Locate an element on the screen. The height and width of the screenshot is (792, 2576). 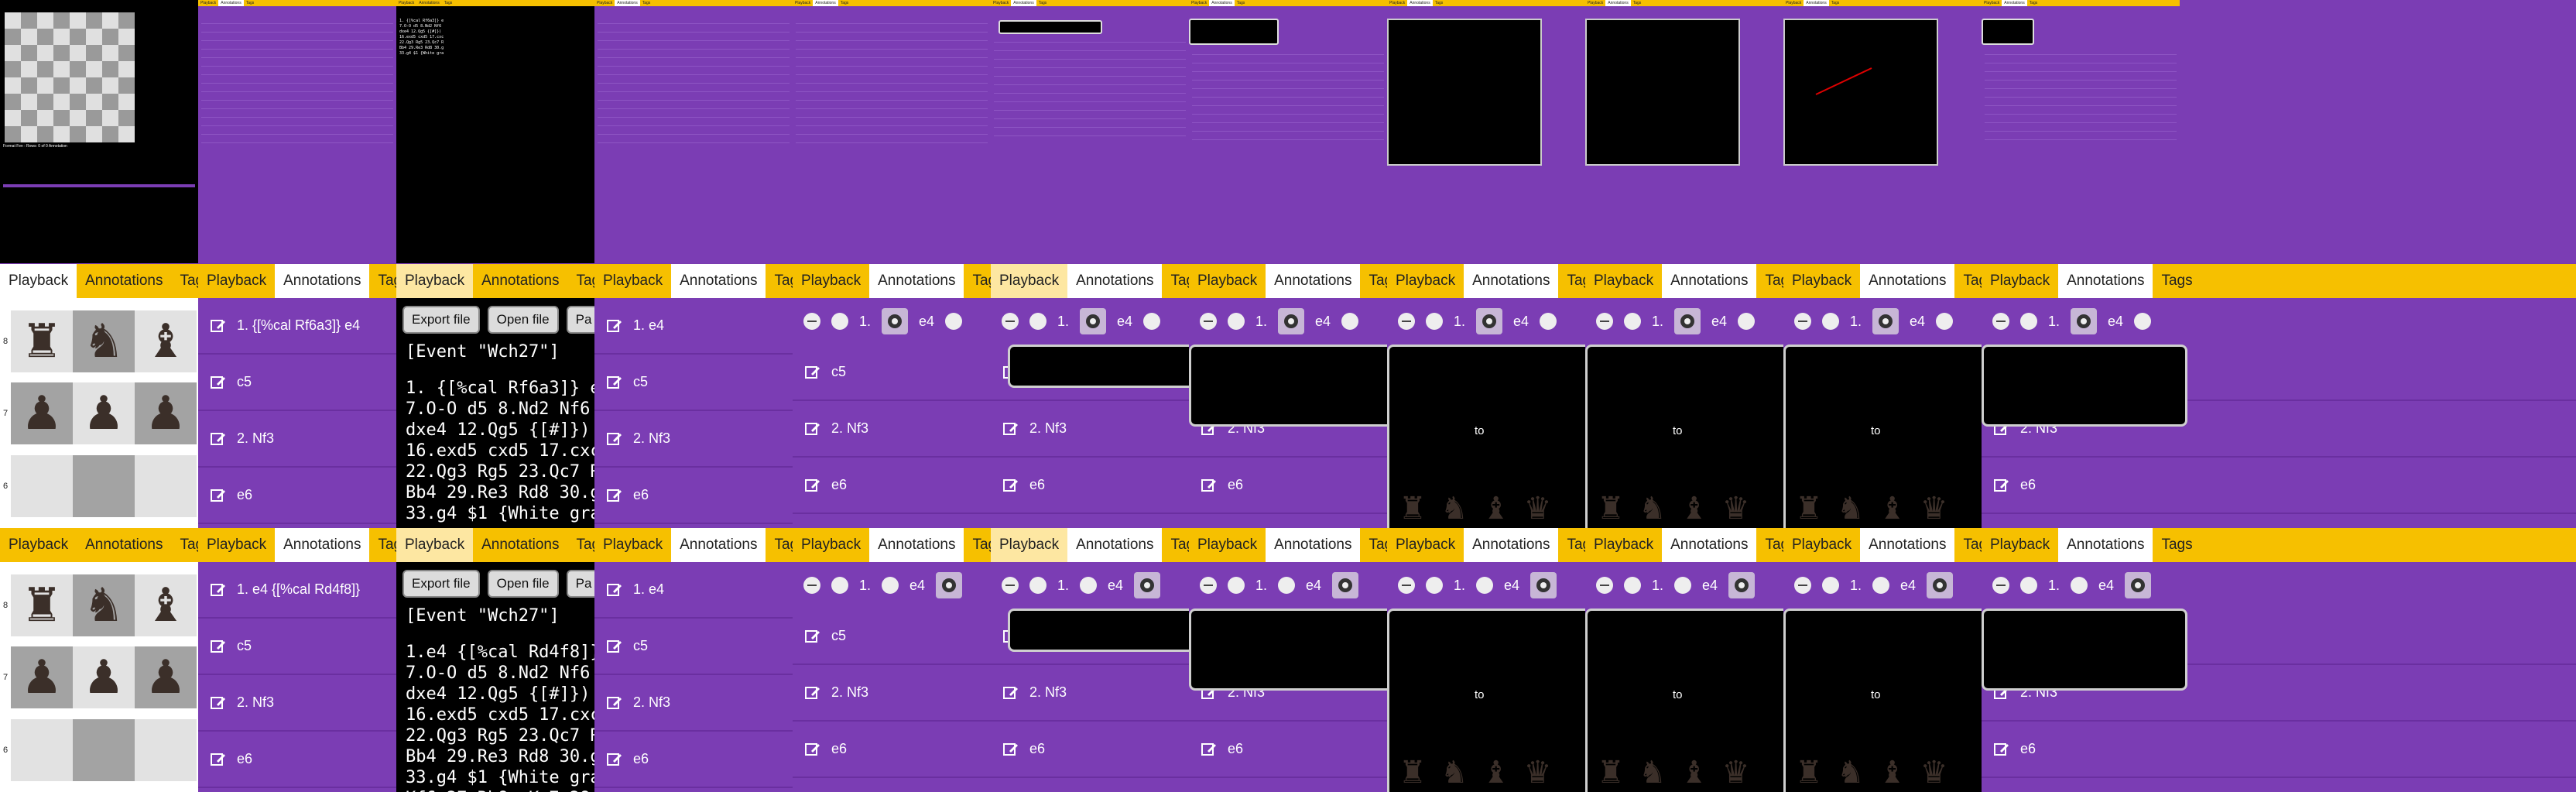
chessboard: 8 ♜ ♞ ♝ 7 ♟ ♟ ♟ 6 is located at coordinates (100, 418).